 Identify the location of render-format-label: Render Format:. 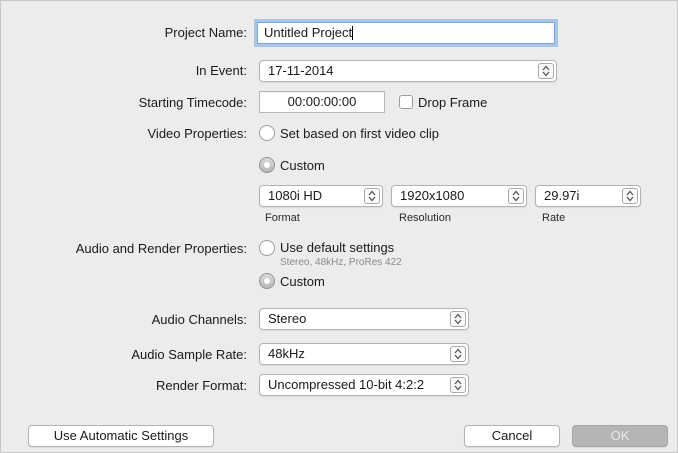
(201, 385).